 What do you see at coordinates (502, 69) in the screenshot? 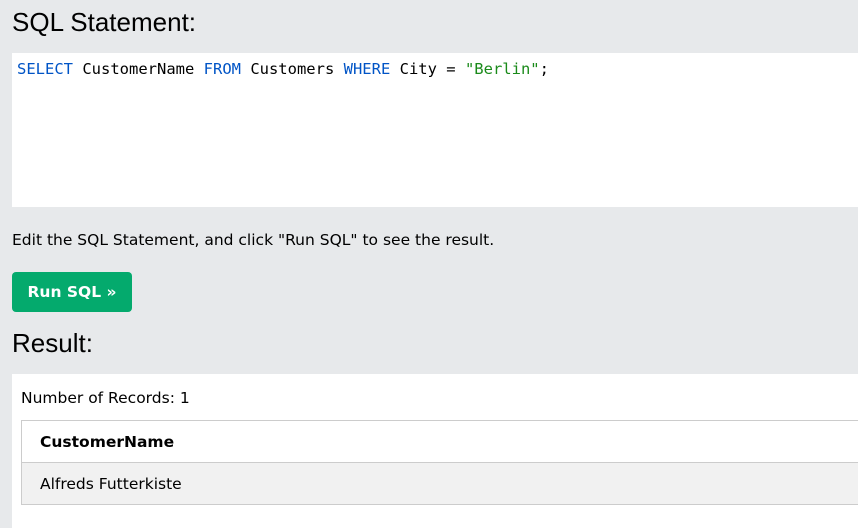
I see `sql-string-value: "Berlin"` at bounding box center [502, 69].